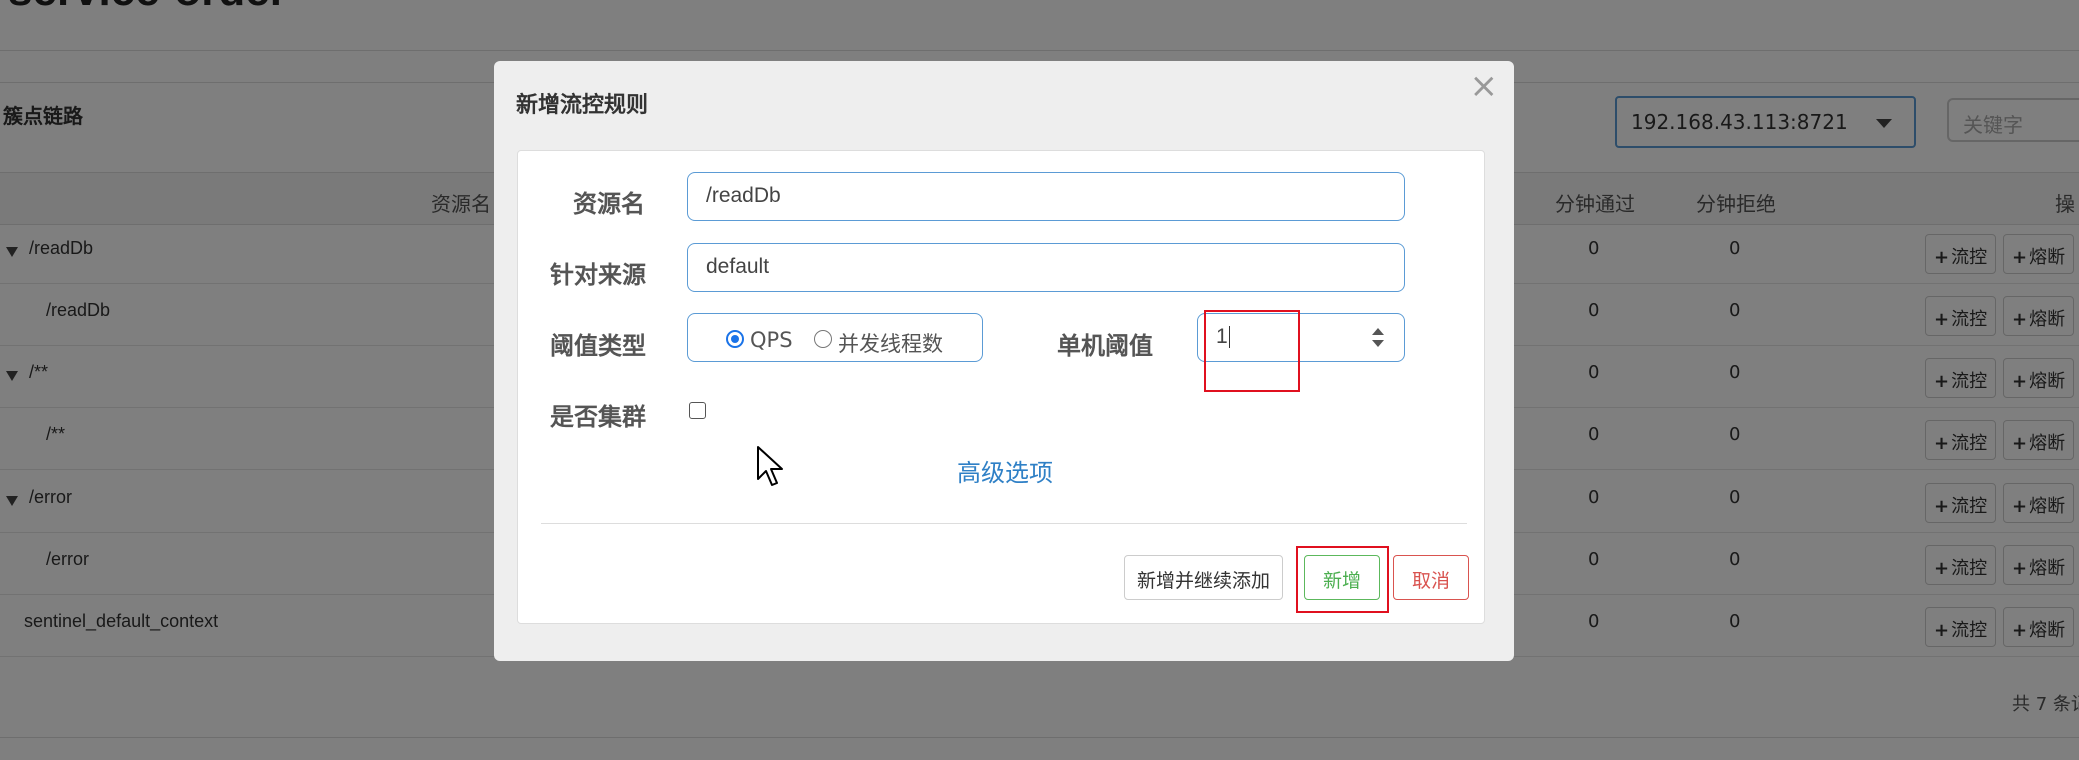 This screenshot has width=2079, height=760. I want to click on highlight-box-count, so click(1252, 351).